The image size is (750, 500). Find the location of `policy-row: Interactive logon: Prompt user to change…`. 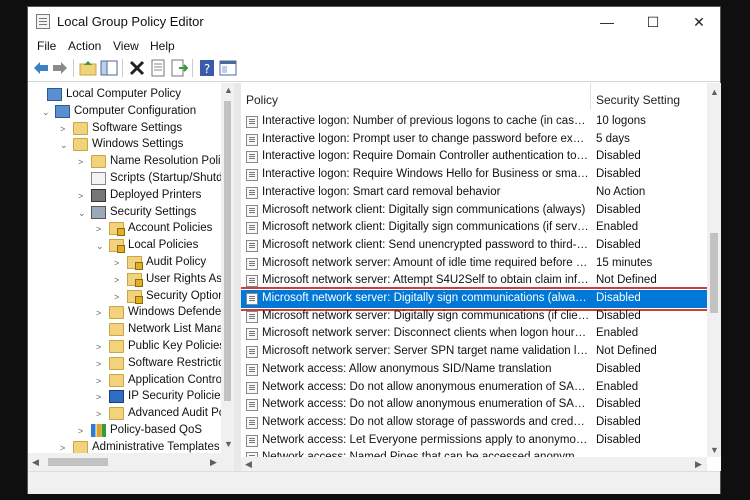

policy-row: Interactive logon: Prompt user to change… is located at coordinates (474, 140).